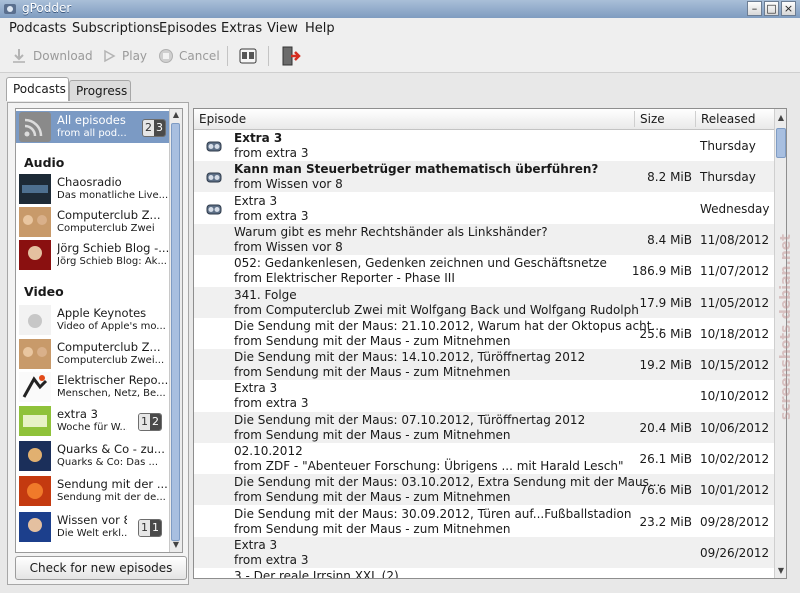 The image size is (800, 593). Describe the element at coordinates (665, 333) in the screenshot. I see `episode-size: 25.6 MiB` at that location.